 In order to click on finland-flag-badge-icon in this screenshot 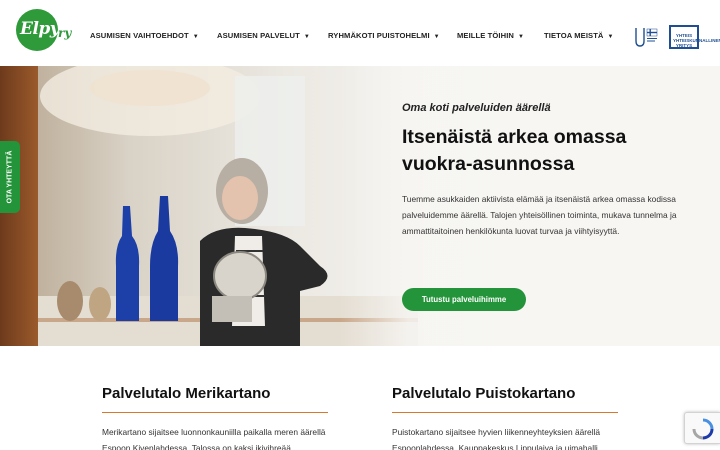, I will do `click(644, 37)`.